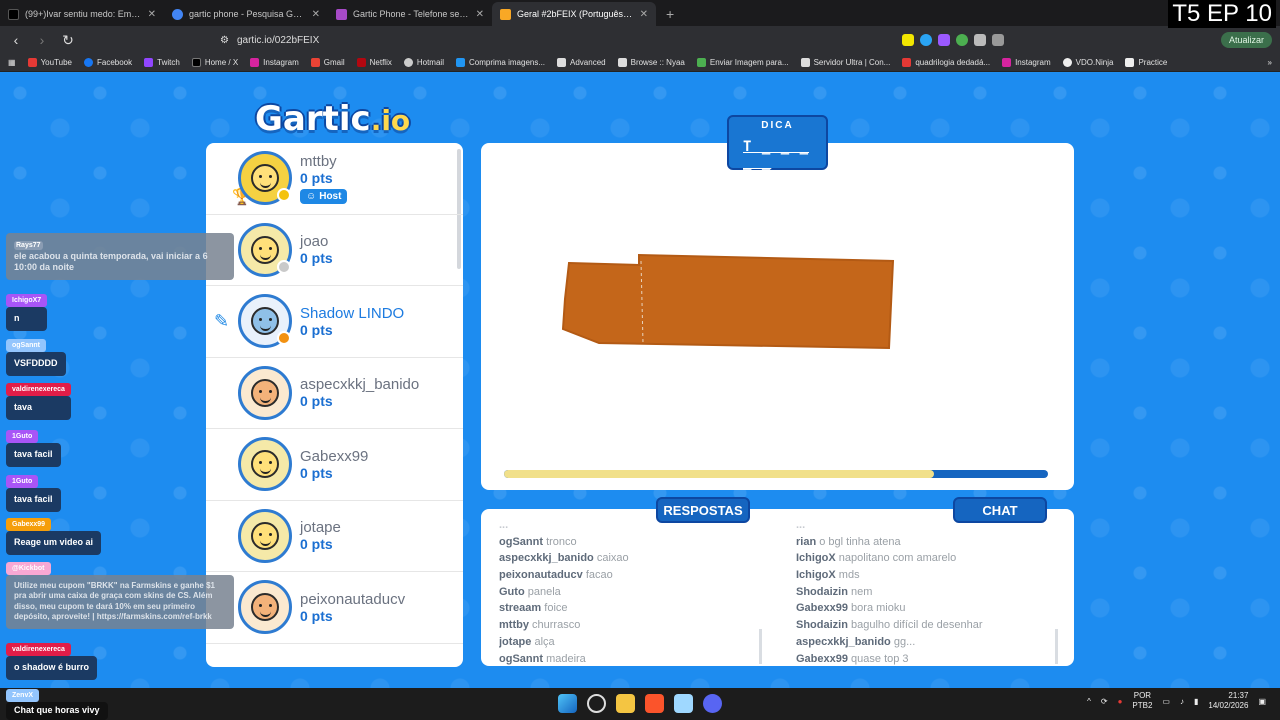  Describe the element at coordinates (1104, 701) in the screenshot. I see `sync-icon: ⟳` at that location.